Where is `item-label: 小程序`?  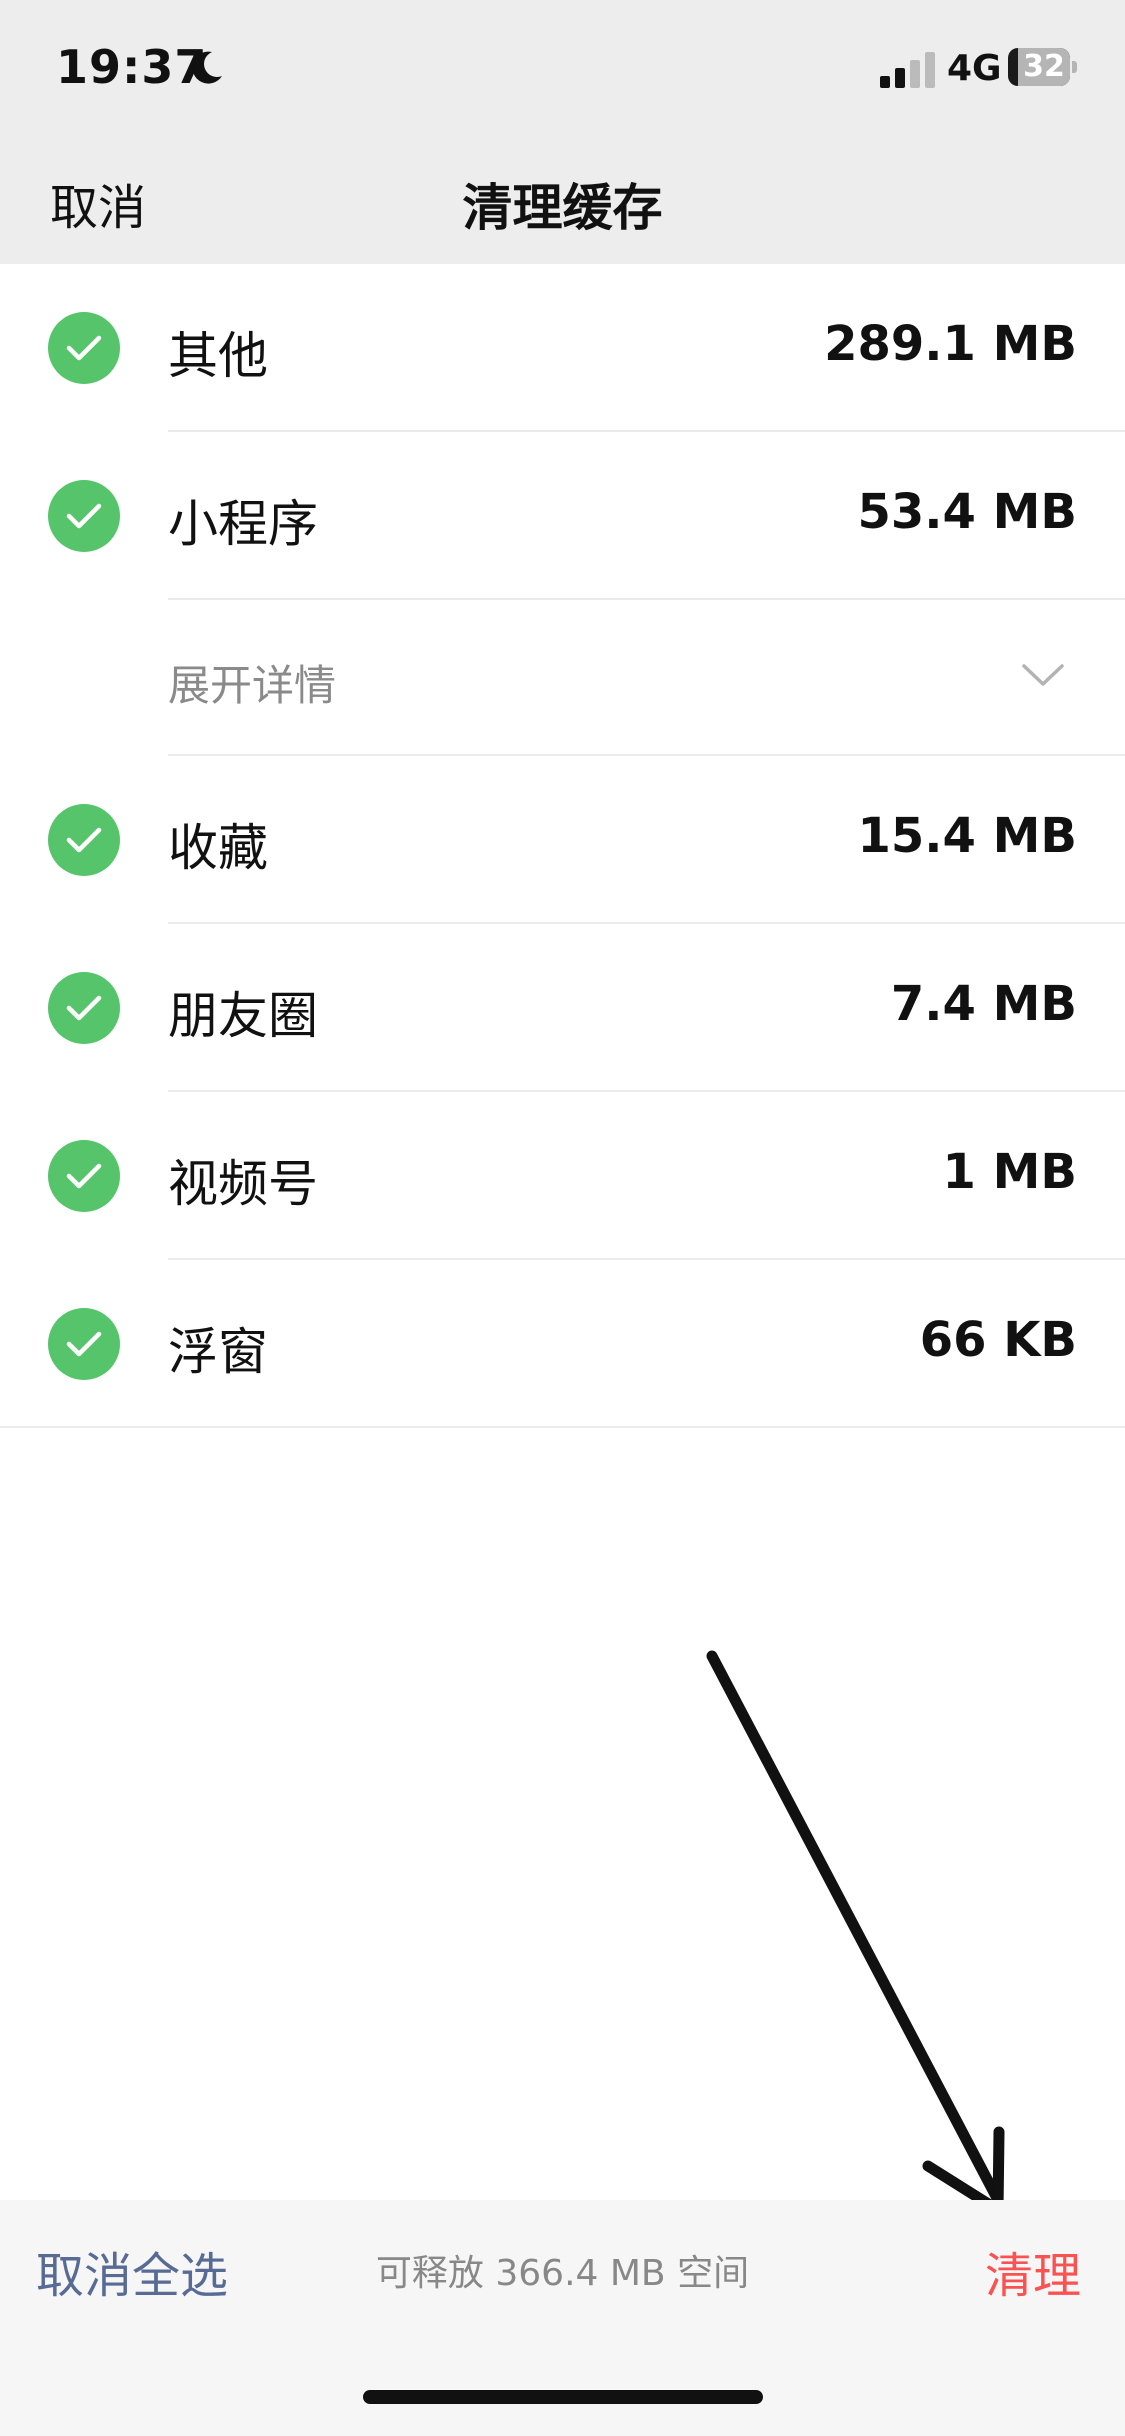
item-label: 小程序 is located at coordinates (243, 524).